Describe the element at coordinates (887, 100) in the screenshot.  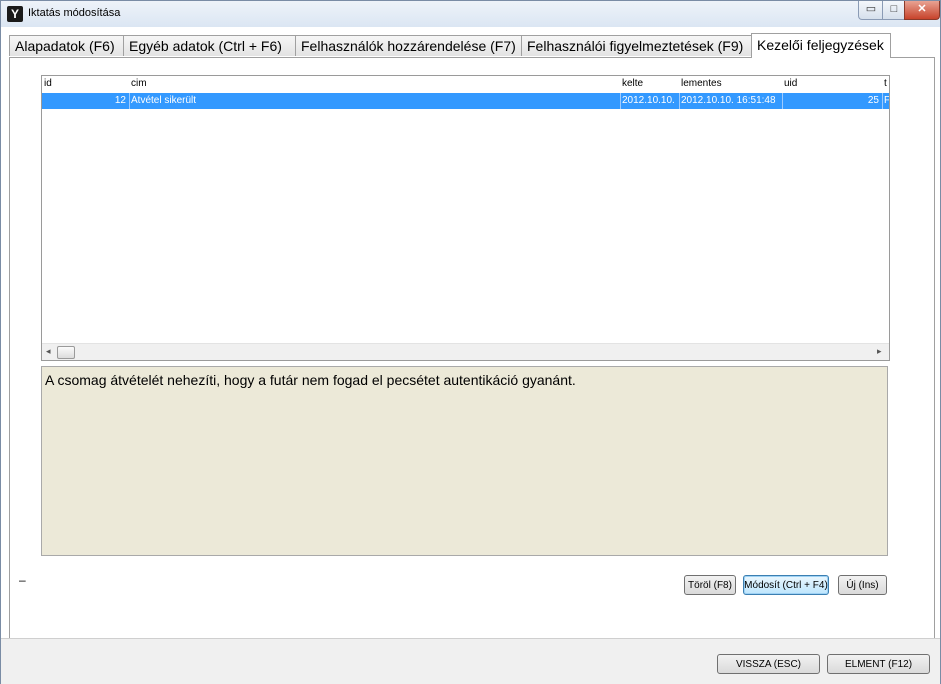
I see `cell-t: F` at that location.